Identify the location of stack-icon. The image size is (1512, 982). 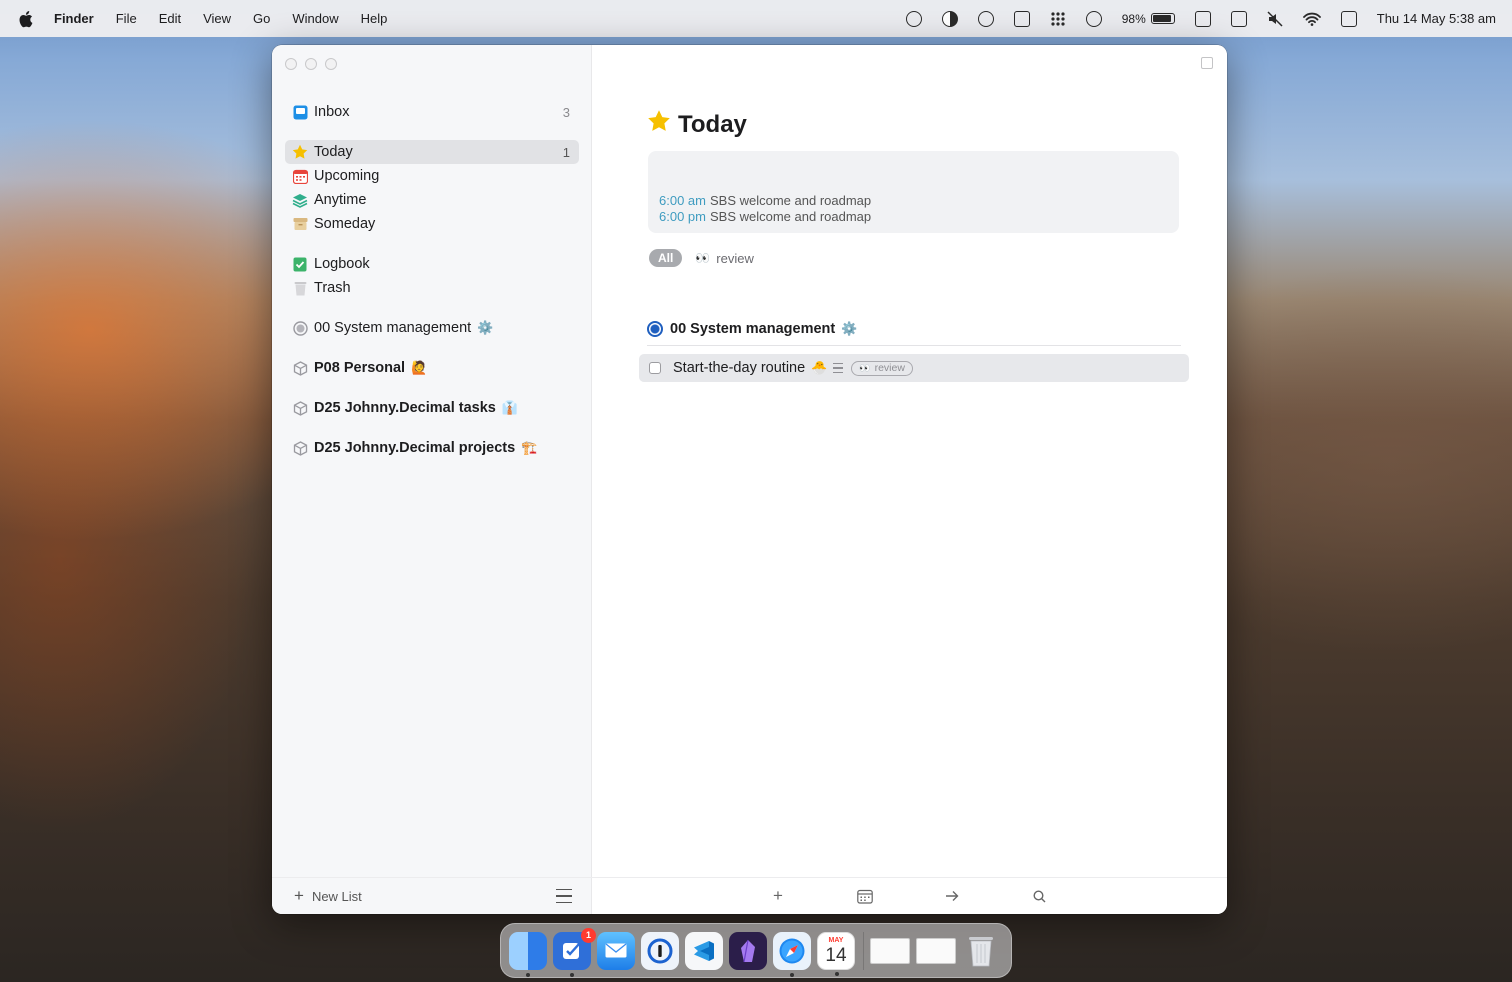
(300, 200).